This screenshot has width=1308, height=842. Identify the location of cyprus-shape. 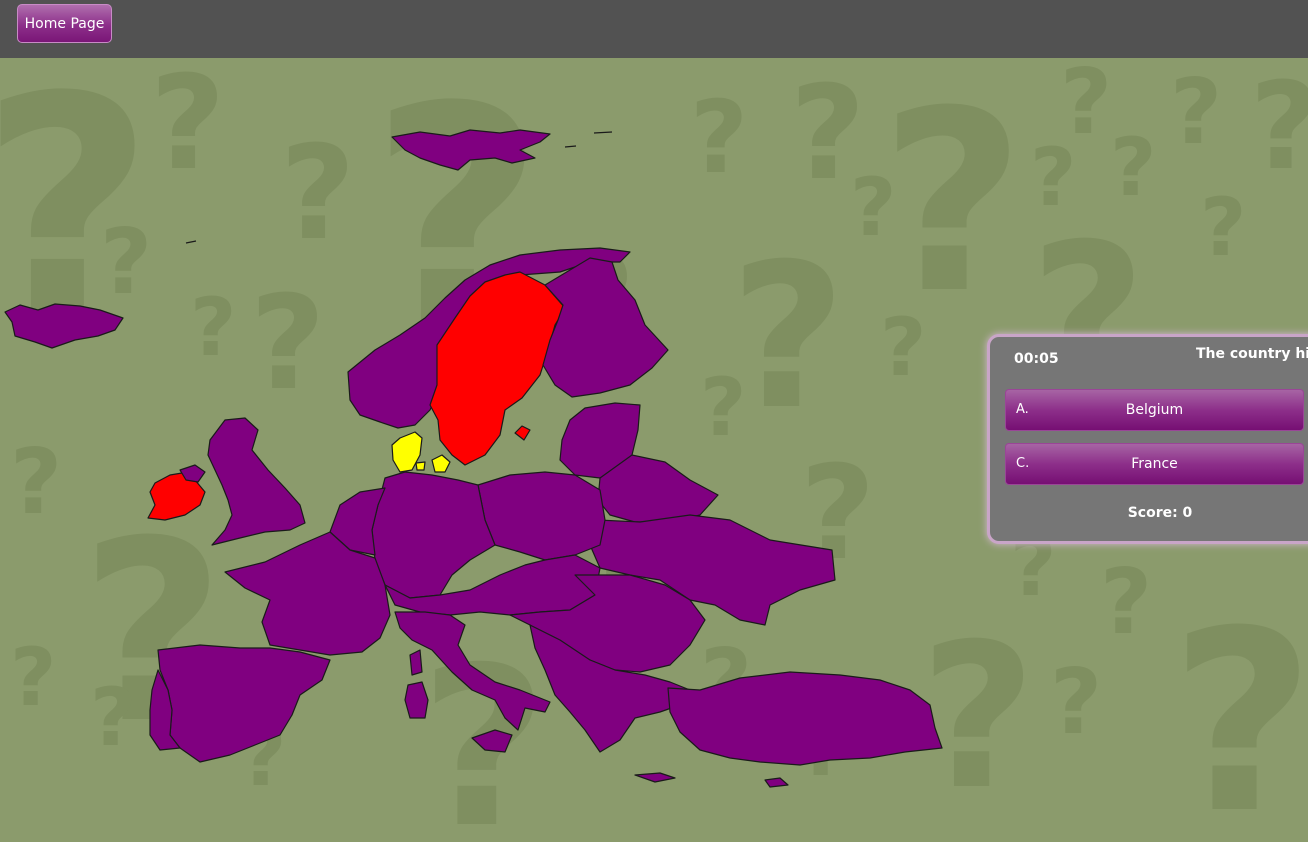
(776, 782).